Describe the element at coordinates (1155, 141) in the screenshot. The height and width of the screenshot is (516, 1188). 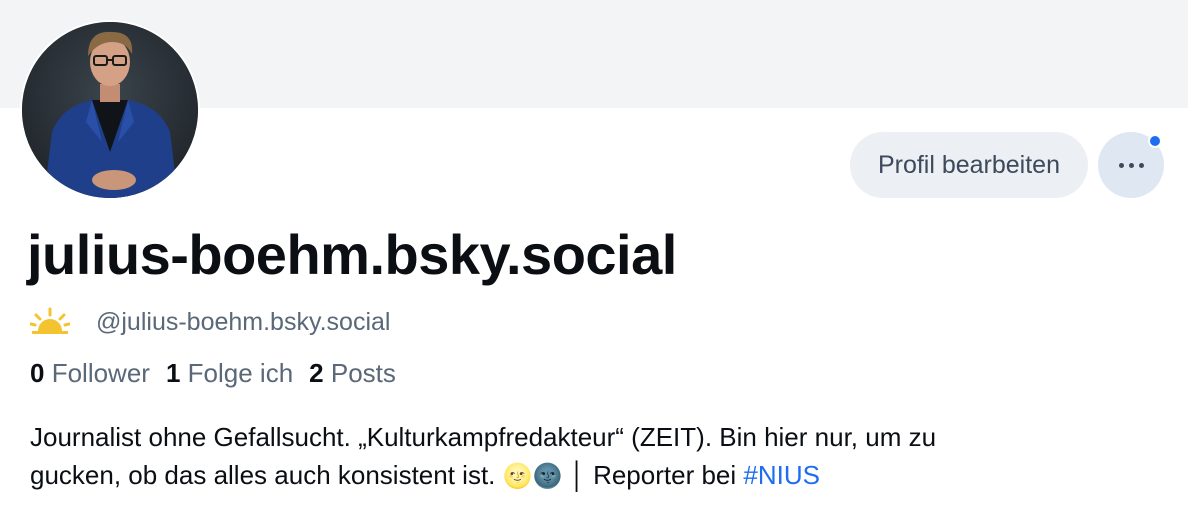
I see `notification-dot-icon` at that location.